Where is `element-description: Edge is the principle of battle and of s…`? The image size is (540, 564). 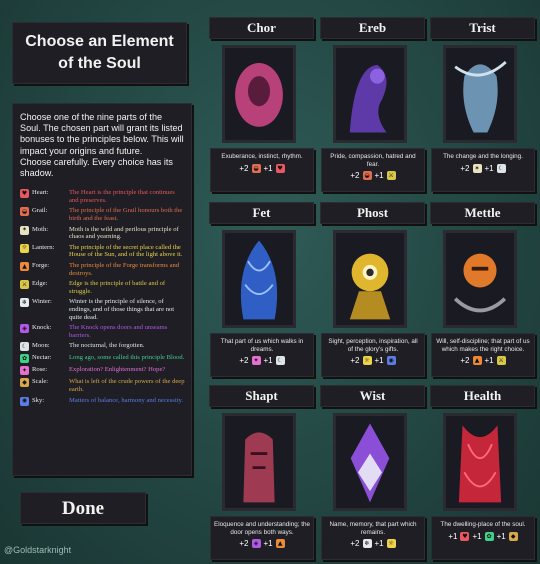 element-description: Edge is the principle of battle and of s… is located at coordinates (117, 287).